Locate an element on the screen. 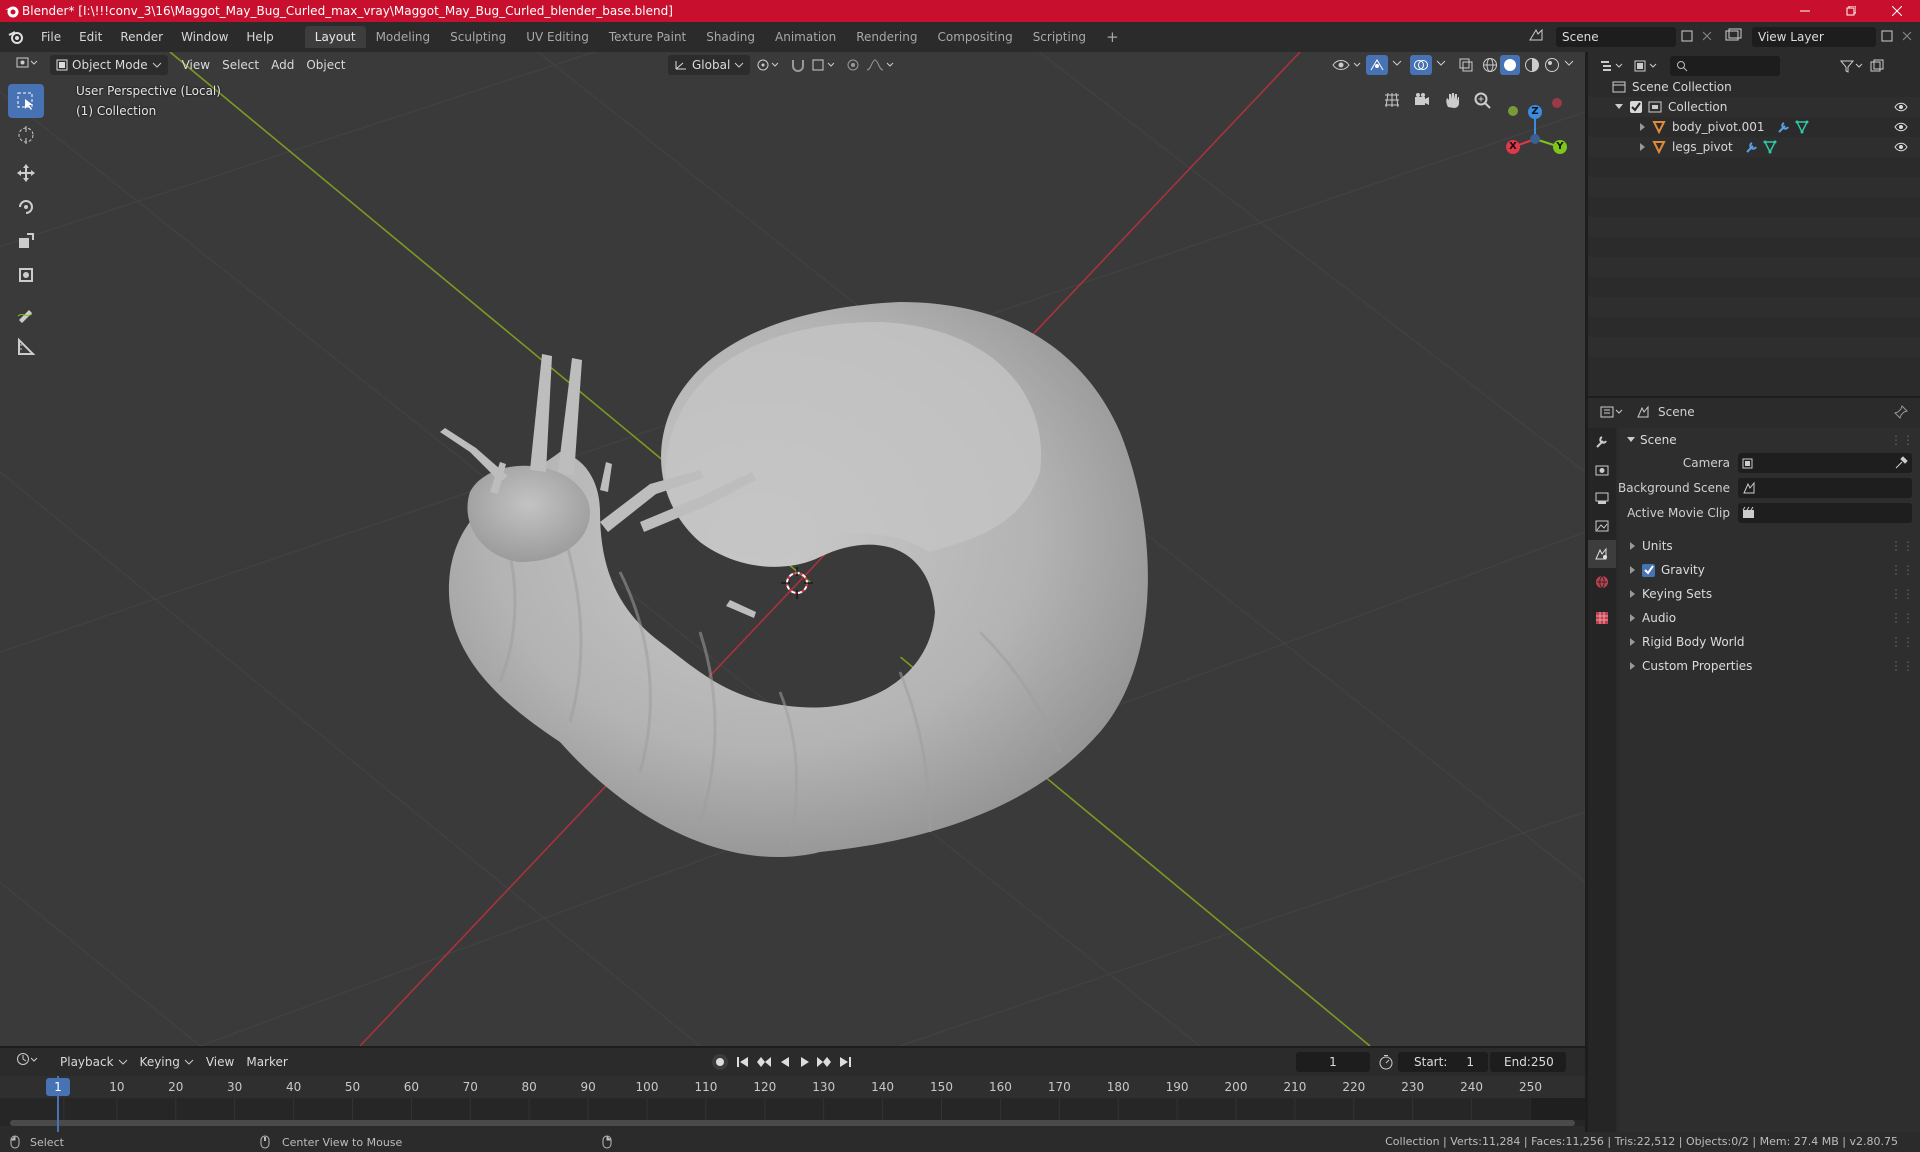 The image size is (1920, 1152). tab-world-properties is located at coordinates (1602, 582).